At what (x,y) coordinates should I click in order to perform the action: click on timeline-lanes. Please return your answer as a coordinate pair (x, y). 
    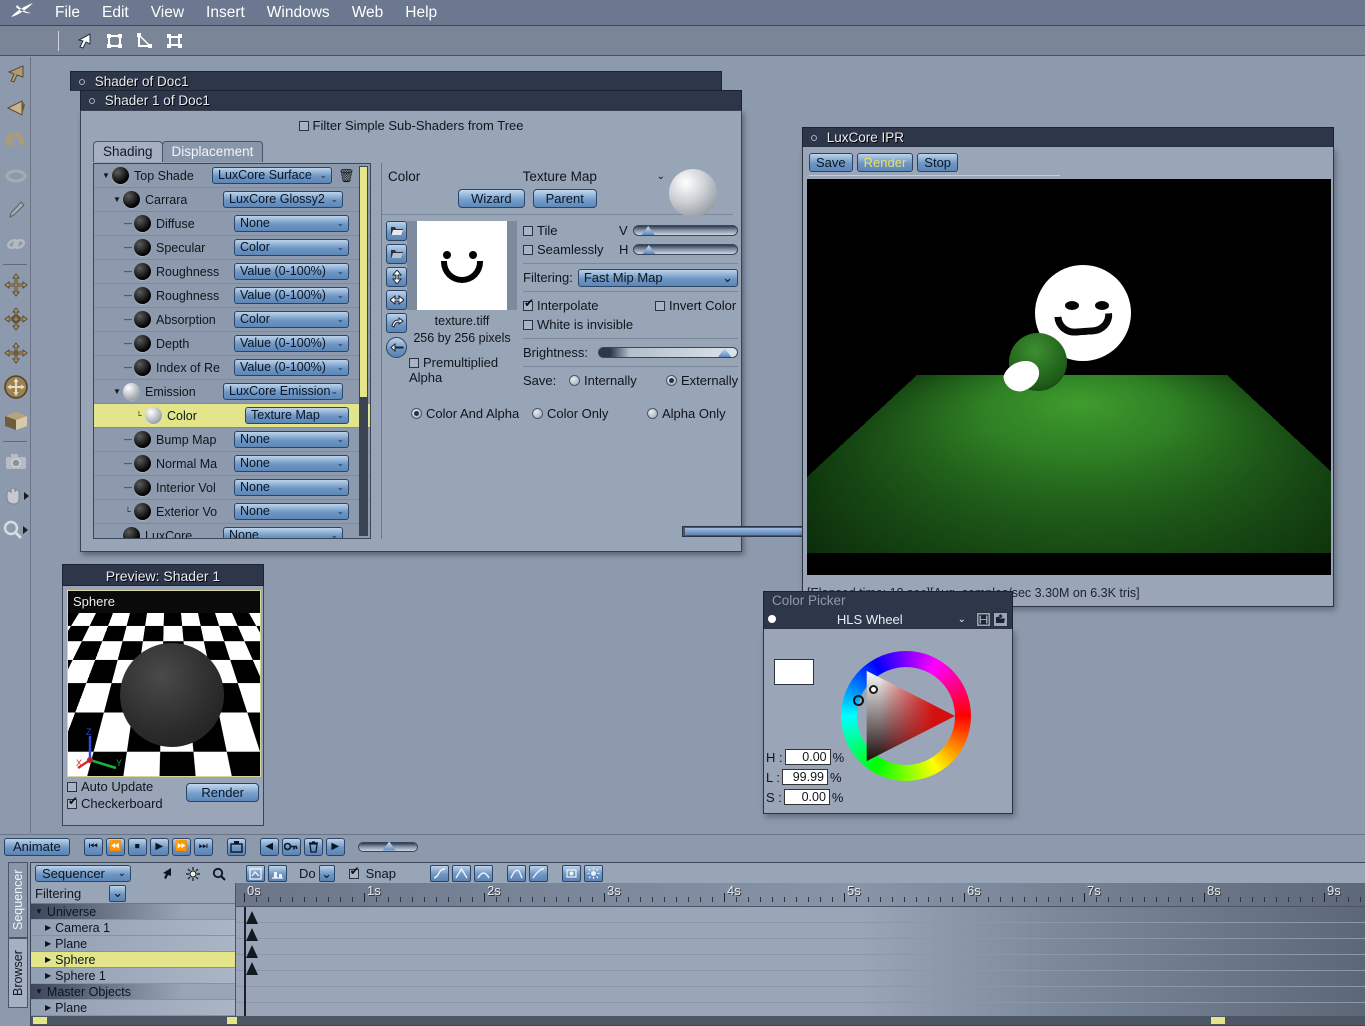
    Looking at the image, I should click on (800, 966).